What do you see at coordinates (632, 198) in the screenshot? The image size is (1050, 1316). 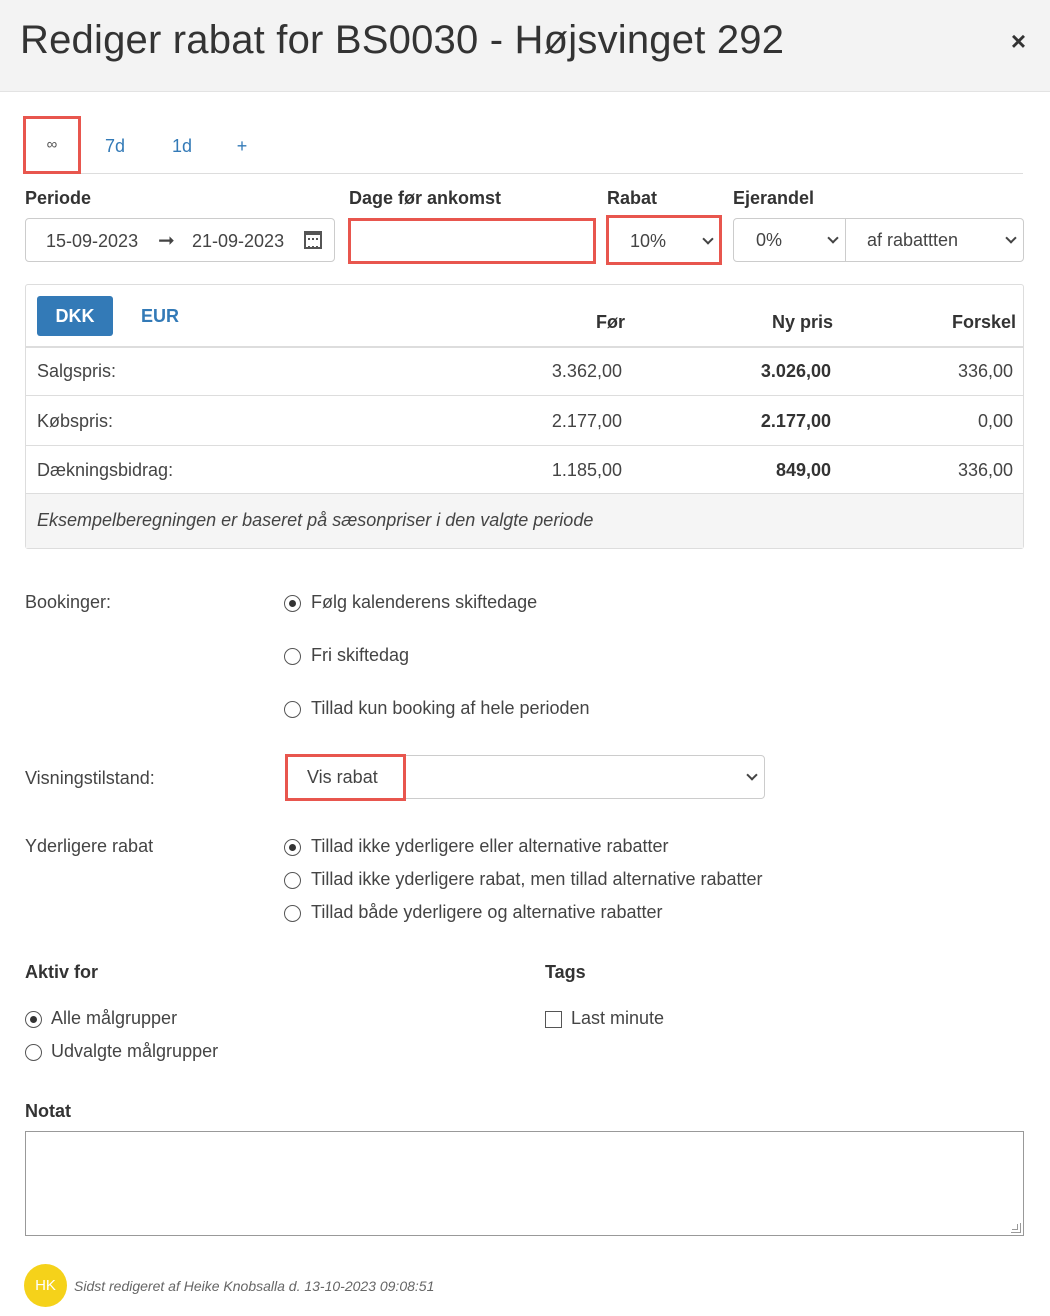 I see `rabat-label: Rabat` at bounding box center [632, 198].